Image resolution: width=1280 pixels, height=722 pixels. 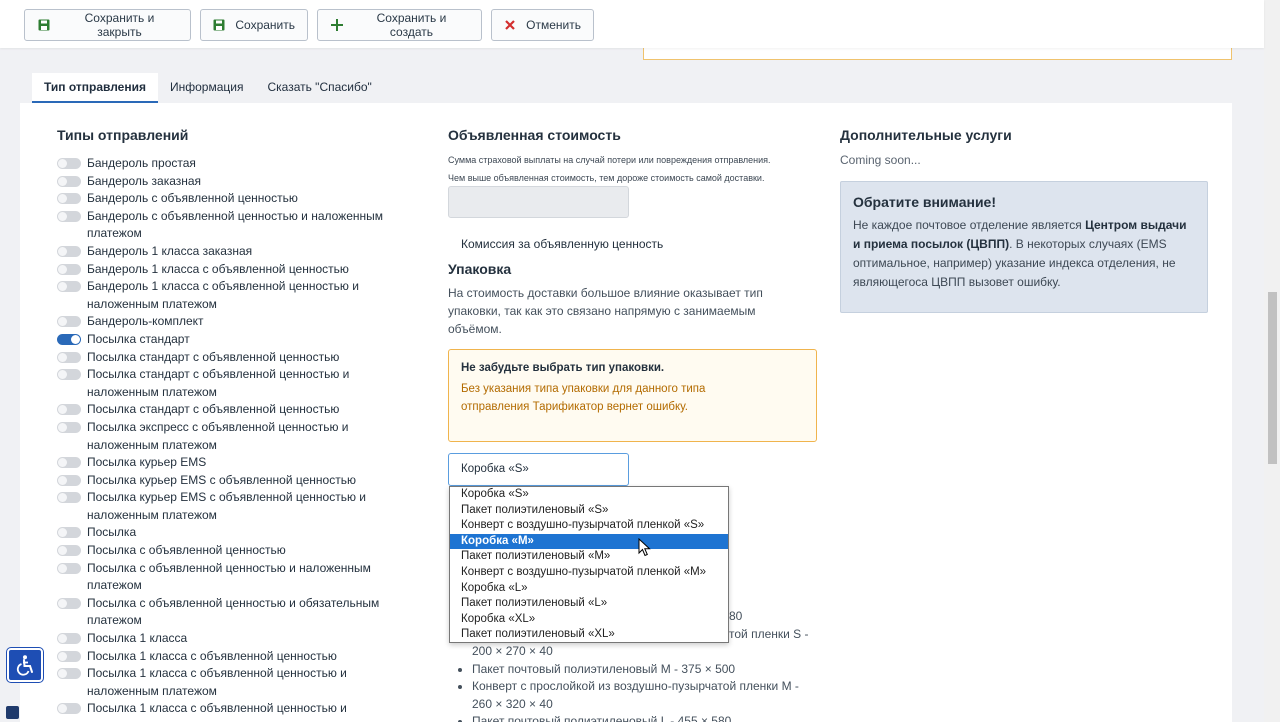 What do you see at coordinates (213, 409) in the screenshot?
I see `shipping-type-label: Посылка стандарт с объявленной ценностью` at bounding box center [213, 409].